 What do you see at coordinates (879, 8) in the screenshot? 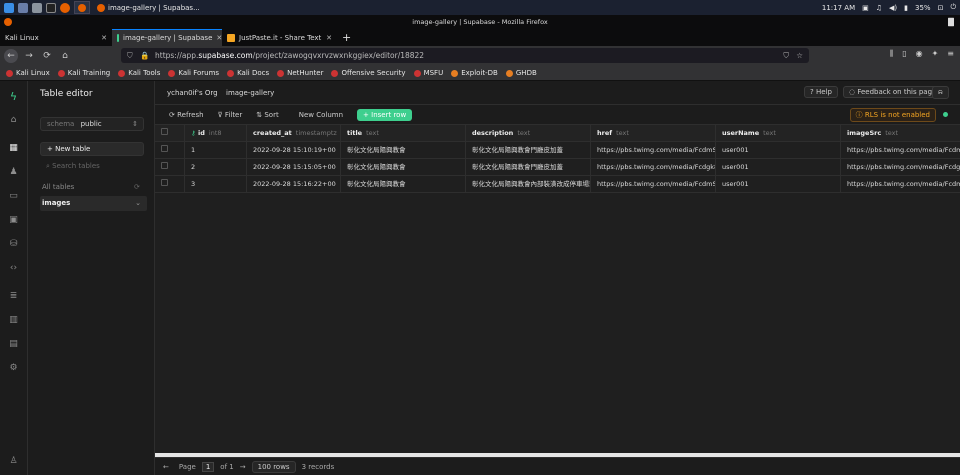
I see `bell-icon: ♫` at bounding box center [879, 8].